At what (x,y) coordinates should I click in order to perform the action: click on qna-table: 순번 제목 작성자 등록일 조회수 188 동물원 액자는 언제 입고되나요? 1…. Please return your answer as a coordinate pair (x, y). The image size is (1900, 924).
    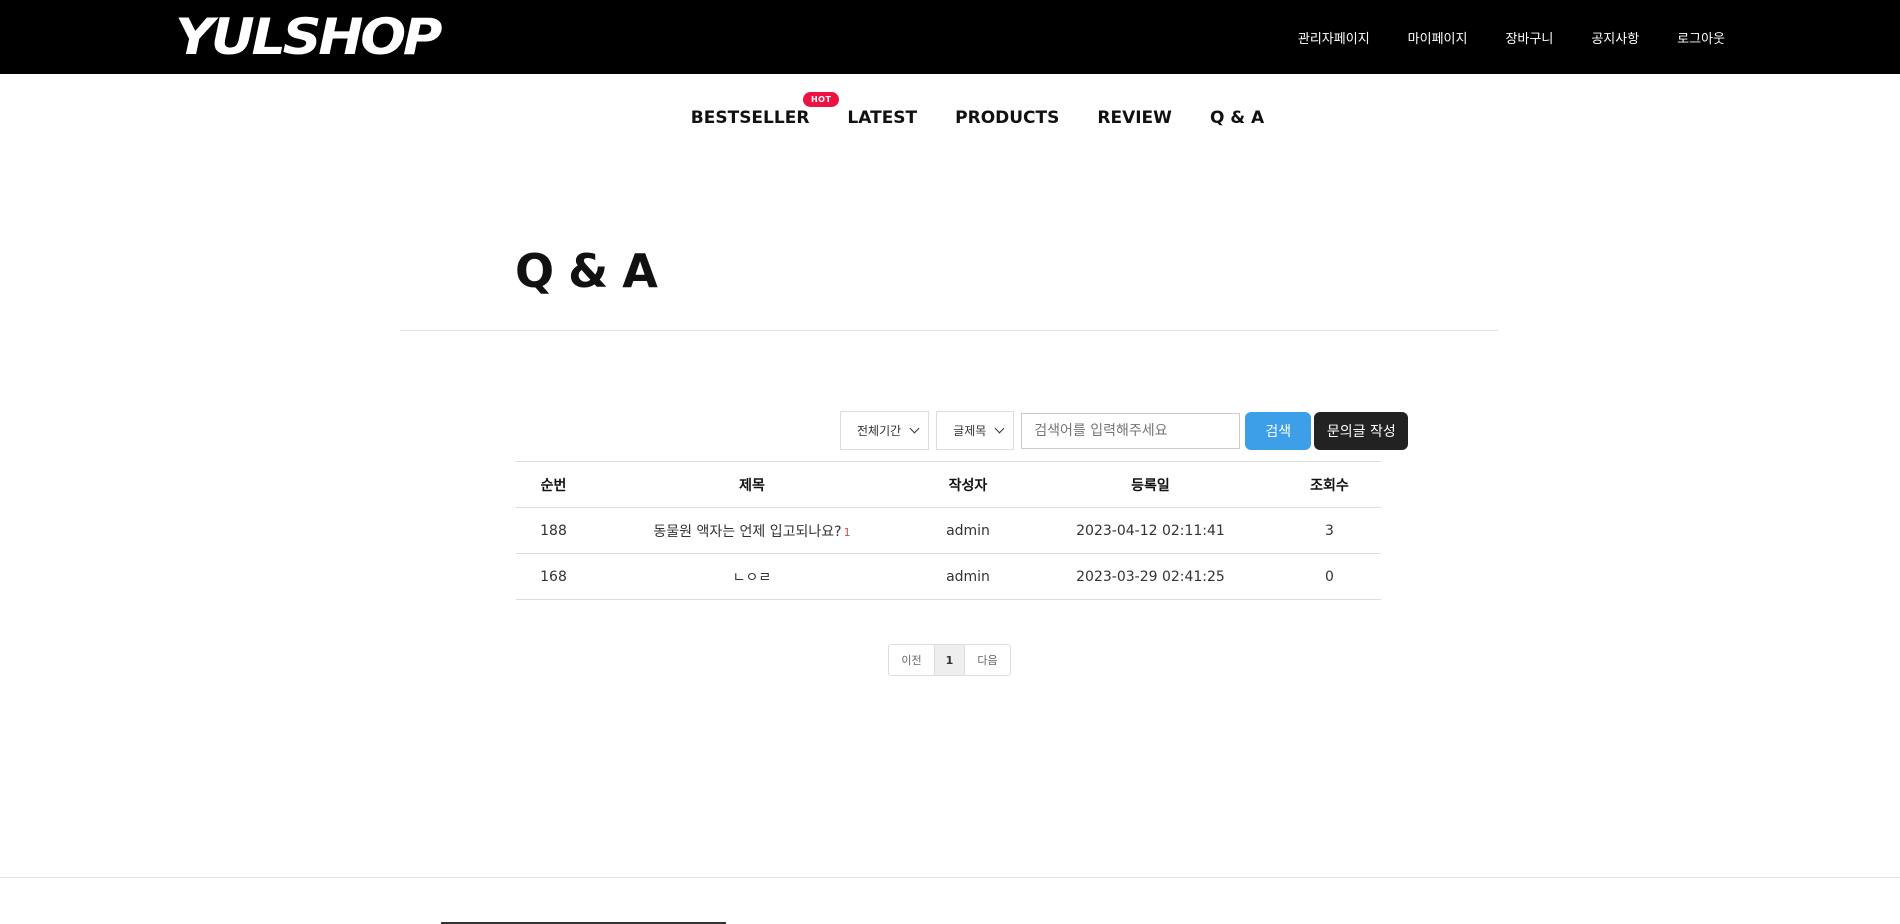
    Looking at the image, I should click on (948, 530).